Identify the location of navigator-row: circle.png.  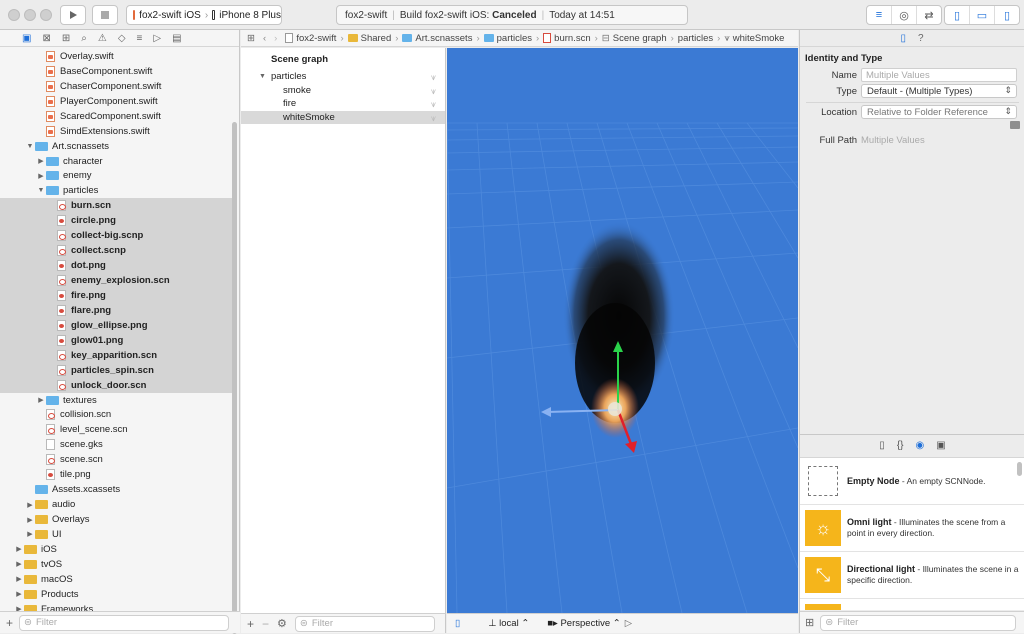
(116, 220).